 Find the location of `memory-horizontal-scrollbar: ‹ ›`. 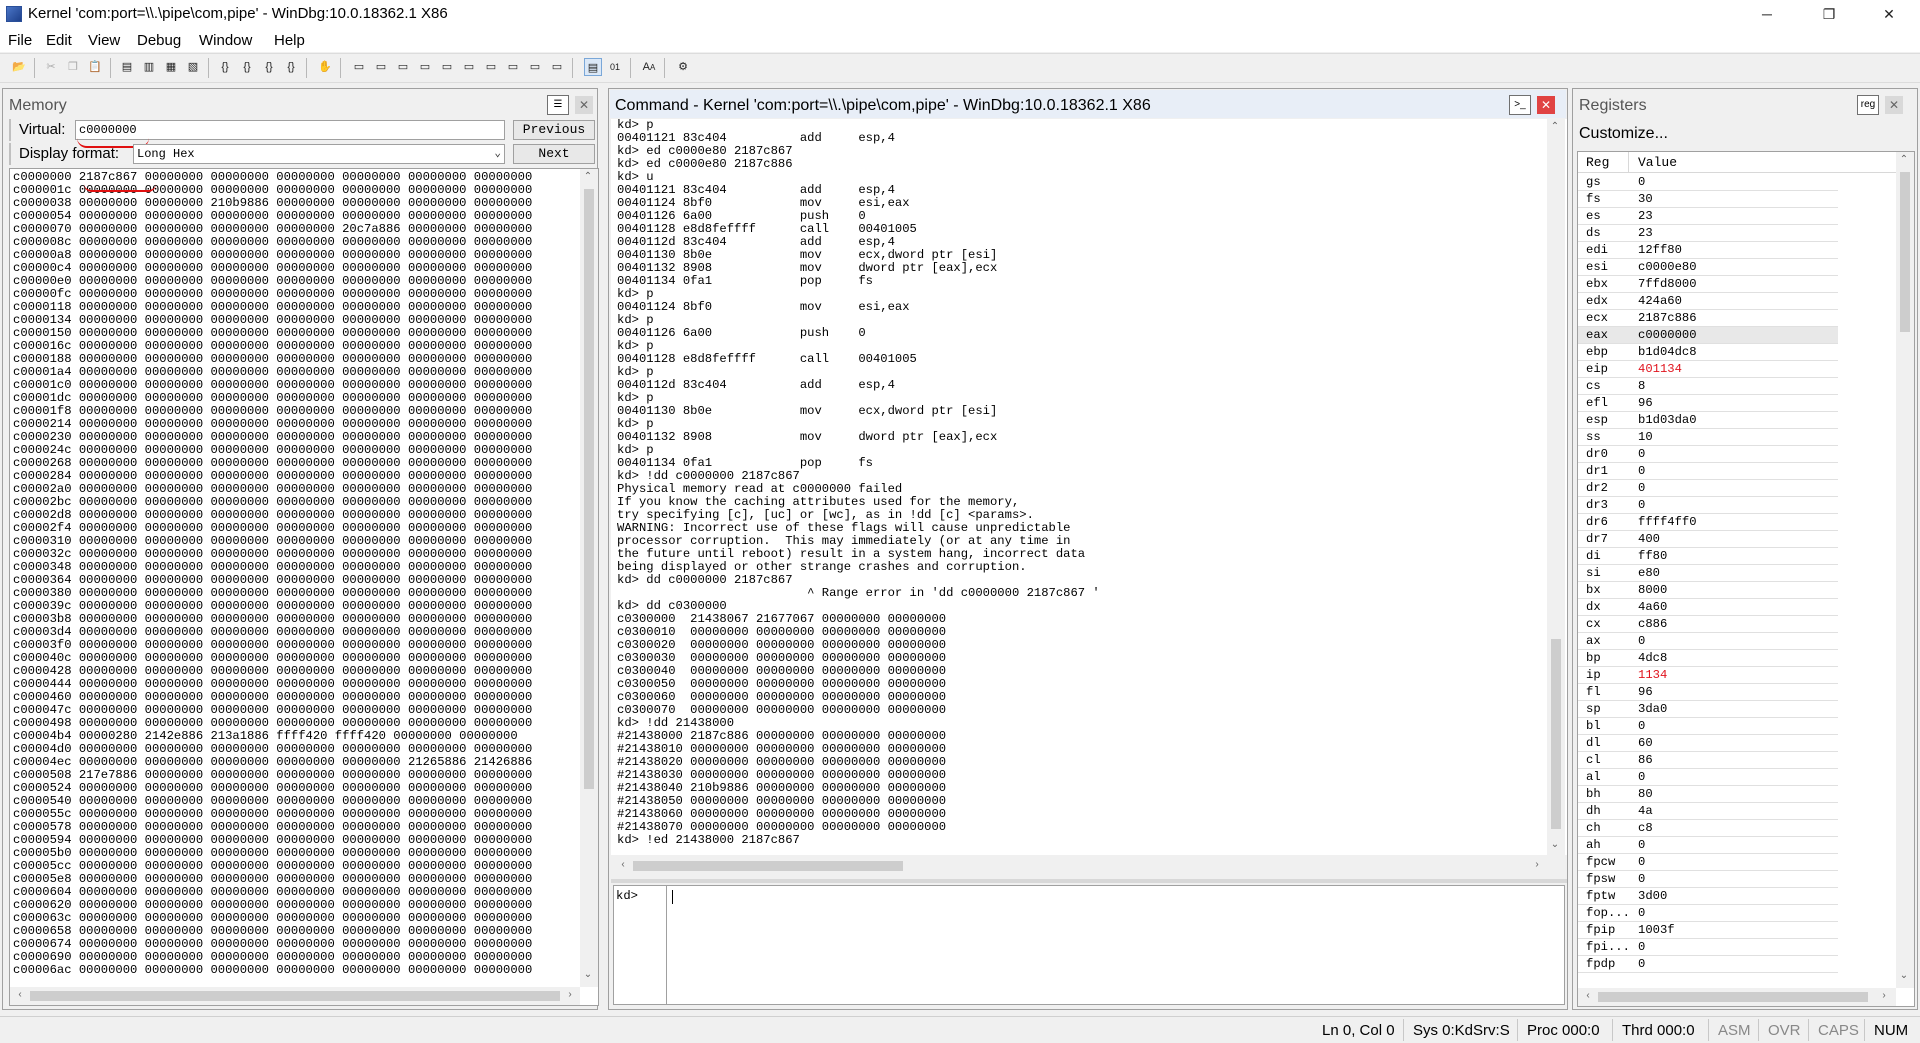

memory-horizontal-scrollbar: ‹ › is located at coordinates (295, 996).